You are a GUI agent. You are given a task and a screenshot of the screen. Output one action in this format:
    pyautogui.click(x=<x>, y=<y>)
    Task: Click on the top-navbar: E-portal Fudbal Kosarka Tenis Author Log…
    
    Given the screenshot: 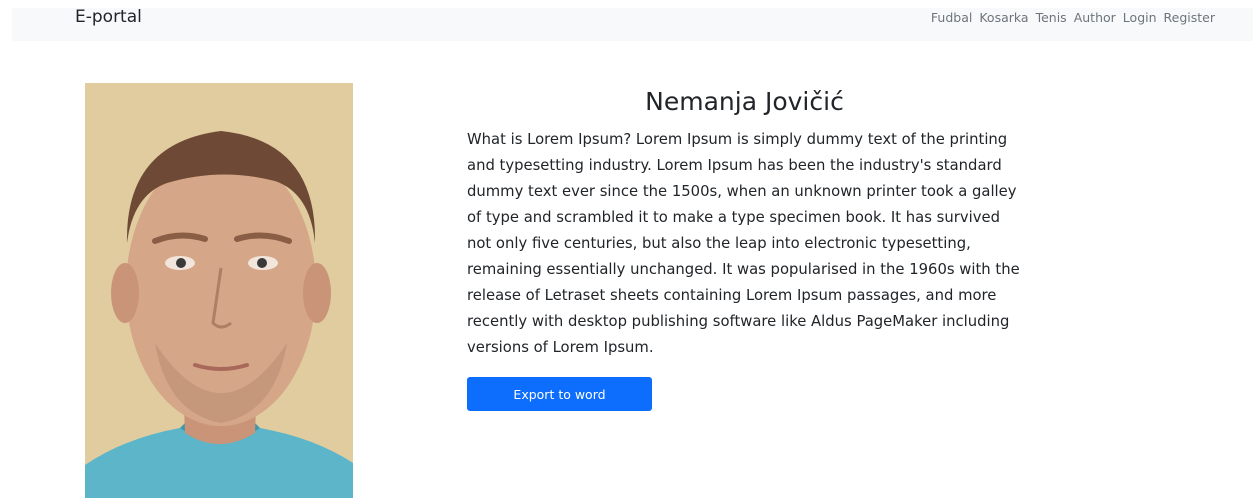 What is the action you would take?
    pyautogui.click(x=632, y=24)
    